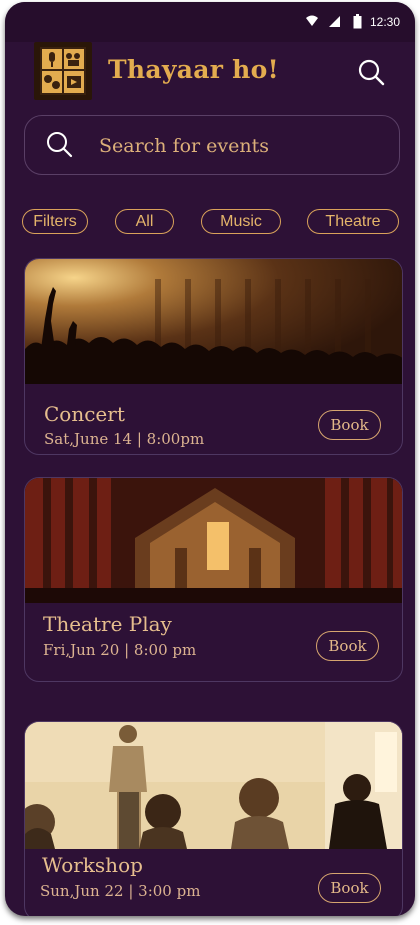 Image resolution: width=420 pixels, height=925 pixels. I want to click on app-title: Thayaar ho!, so click(193, 69).